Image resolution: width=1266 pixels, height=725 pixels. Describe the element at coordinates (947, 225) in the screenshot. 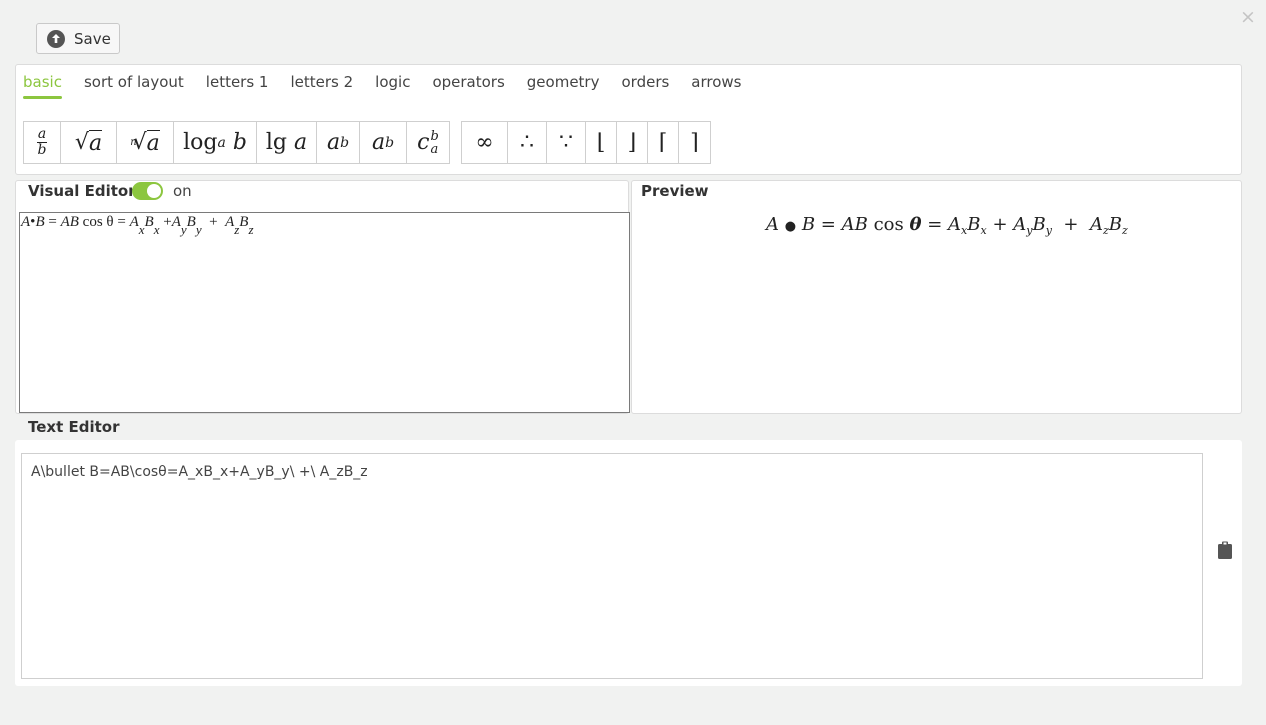

I see `preview-expression: A ● B = AB cos θ = AxBx + AyBy + AzBz` at that location.